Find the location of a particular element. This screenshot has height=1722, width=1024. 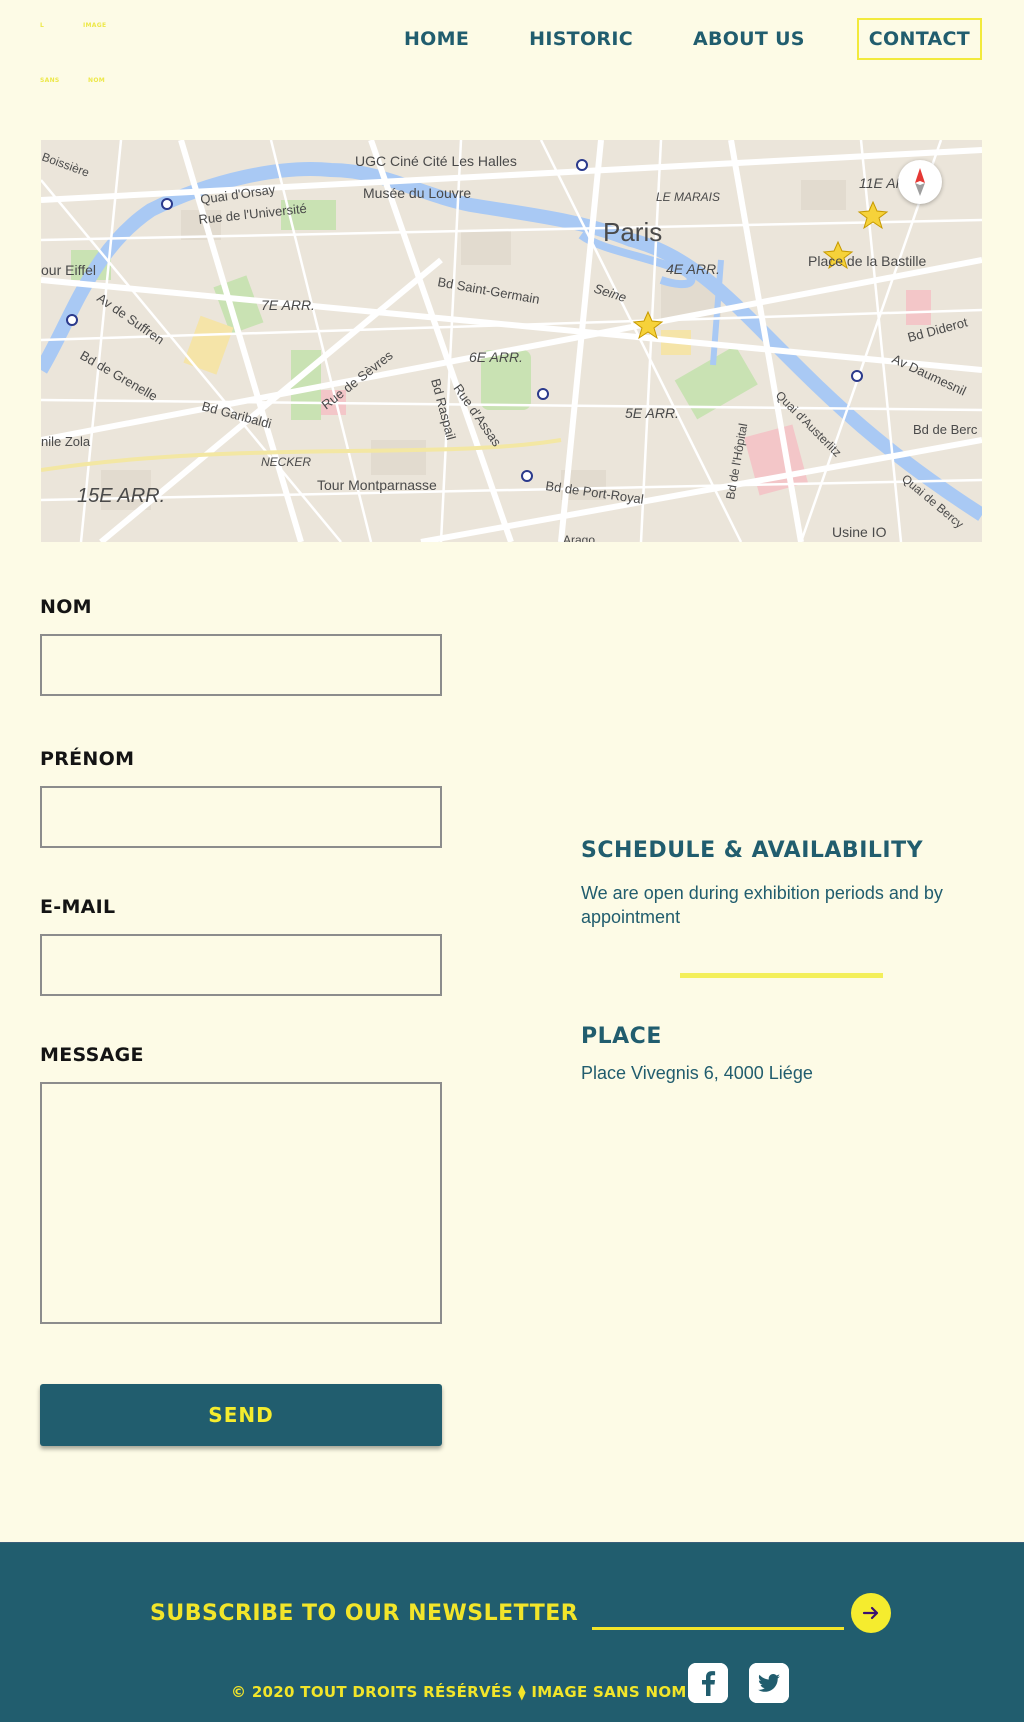

email-field is located at coordinates (241, 965).